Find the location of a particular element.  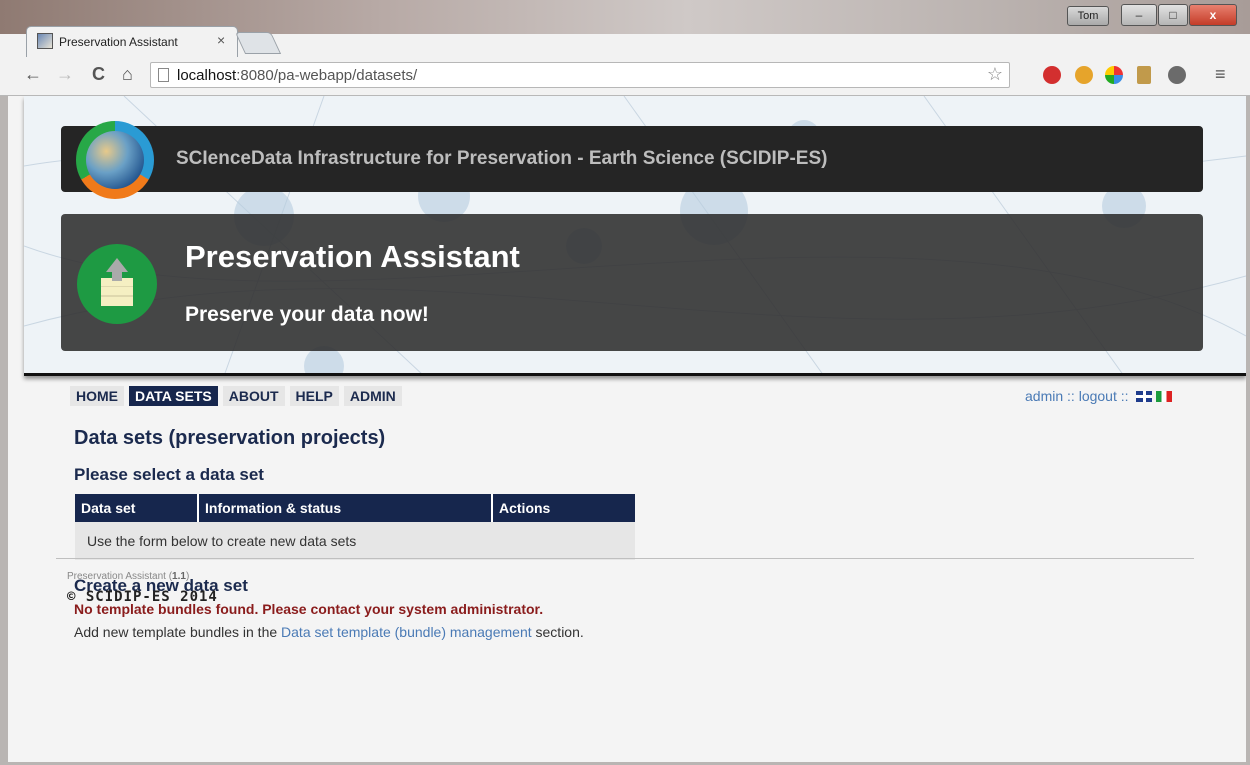

nav-admin: ADMIN is located at coordinates (372, 396).